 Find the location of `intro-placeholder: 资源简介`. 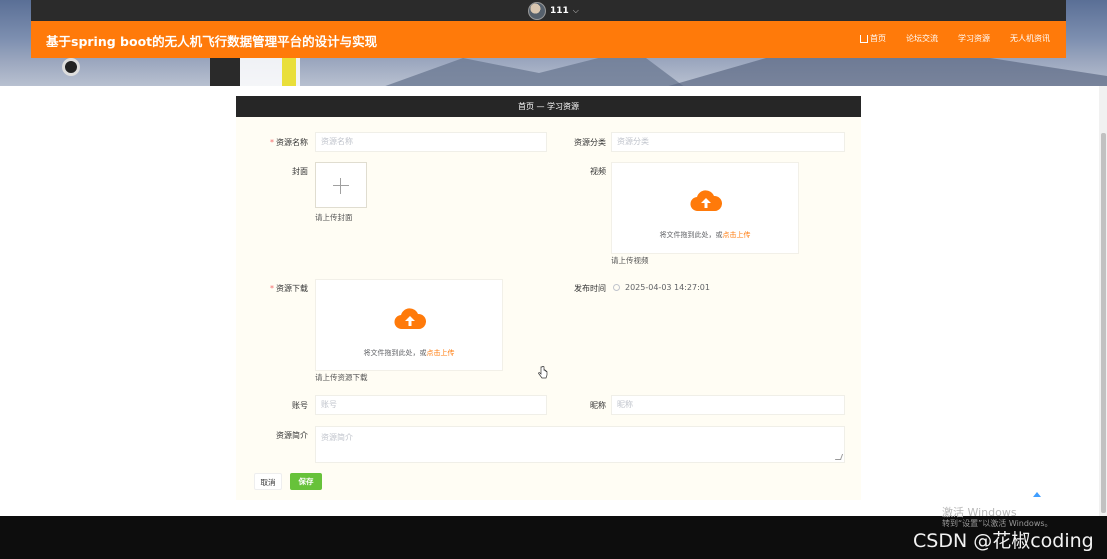

intro-placeholder: 资源简介 is located at coordinates (337, 437).